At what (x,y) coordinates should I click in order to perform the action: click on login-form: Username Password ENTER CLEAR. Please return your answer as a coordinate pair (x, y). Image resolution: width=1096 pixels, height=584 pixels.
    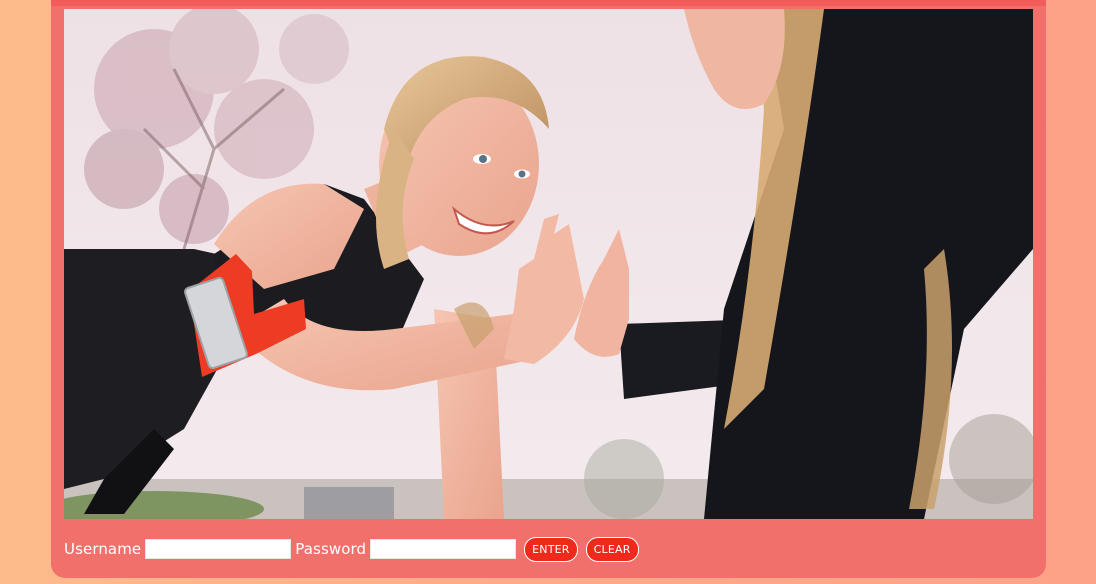
    Looking at the image, I should click on (351, 549).